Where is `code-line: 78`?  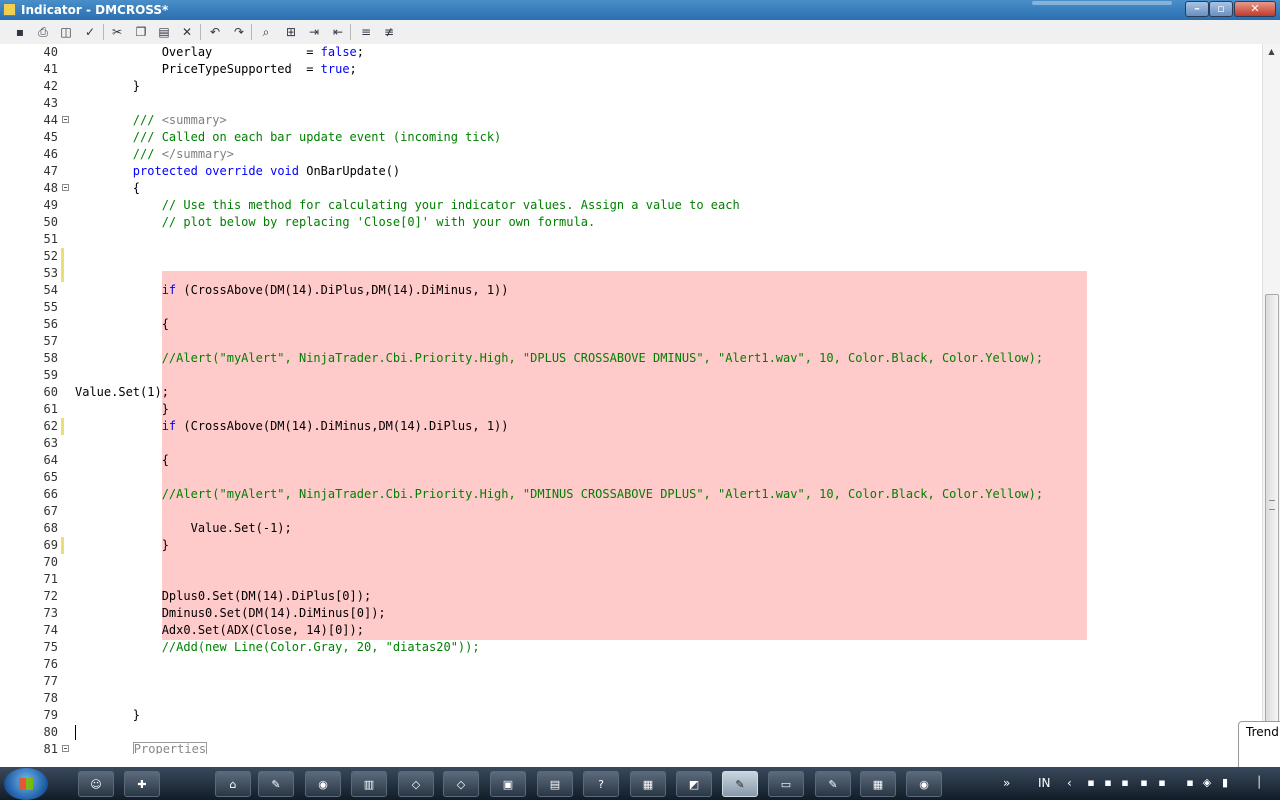
code-line: 78 is located at coordinates (631, 698).